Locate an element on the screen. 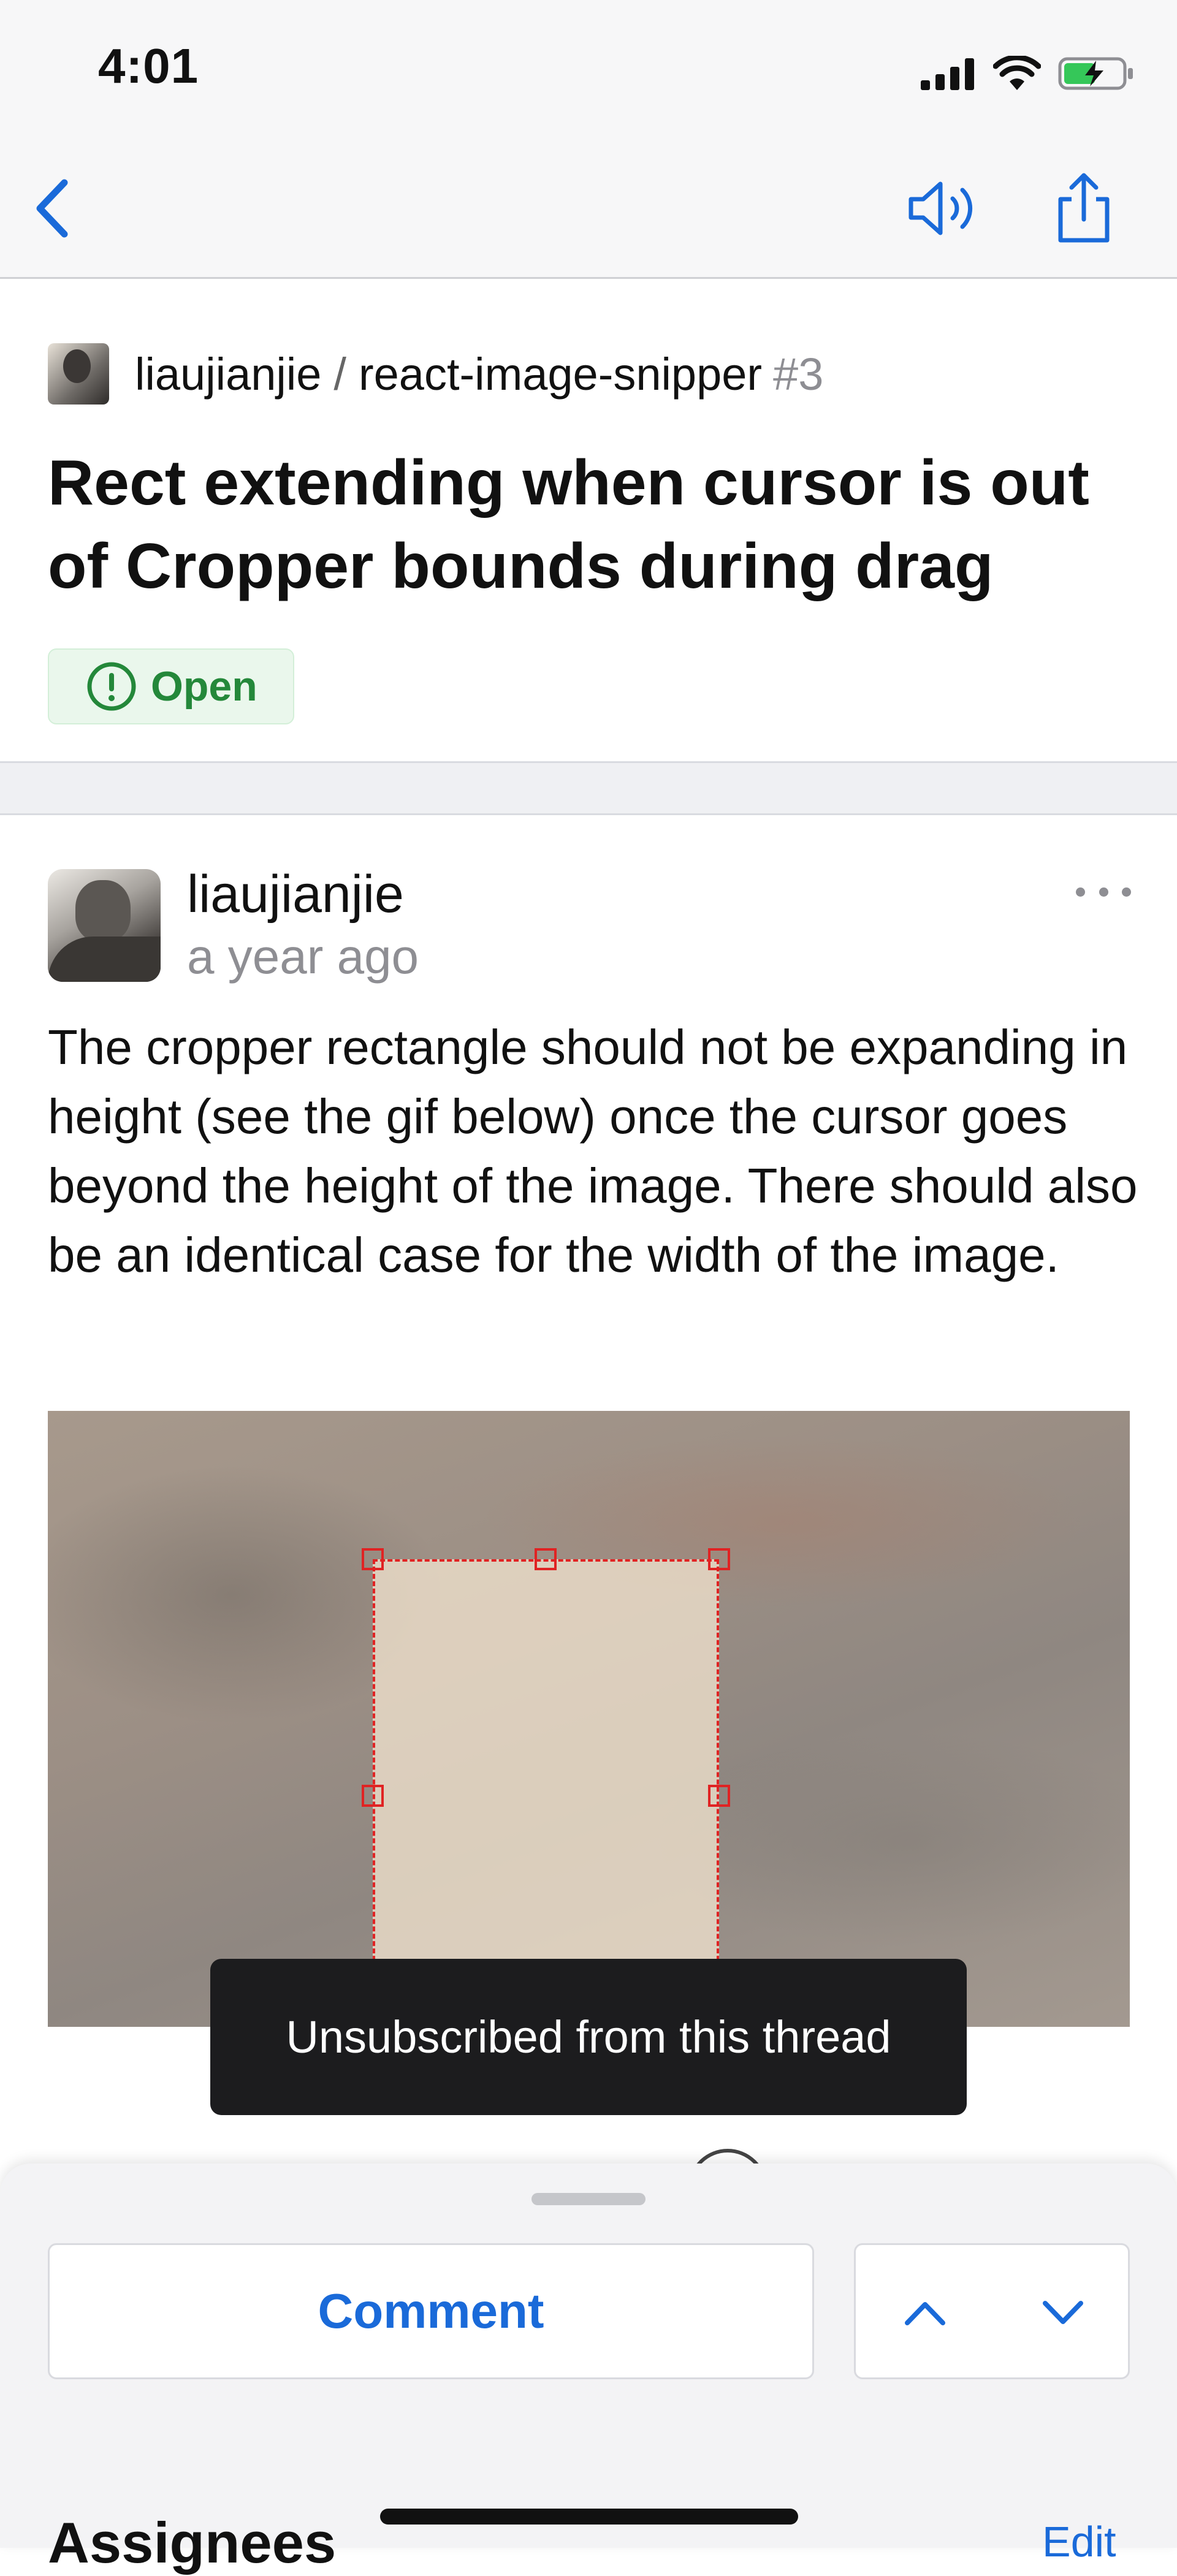 The image size is (1177, 2576). read-aloud-button is located at coordinates (942, 208).